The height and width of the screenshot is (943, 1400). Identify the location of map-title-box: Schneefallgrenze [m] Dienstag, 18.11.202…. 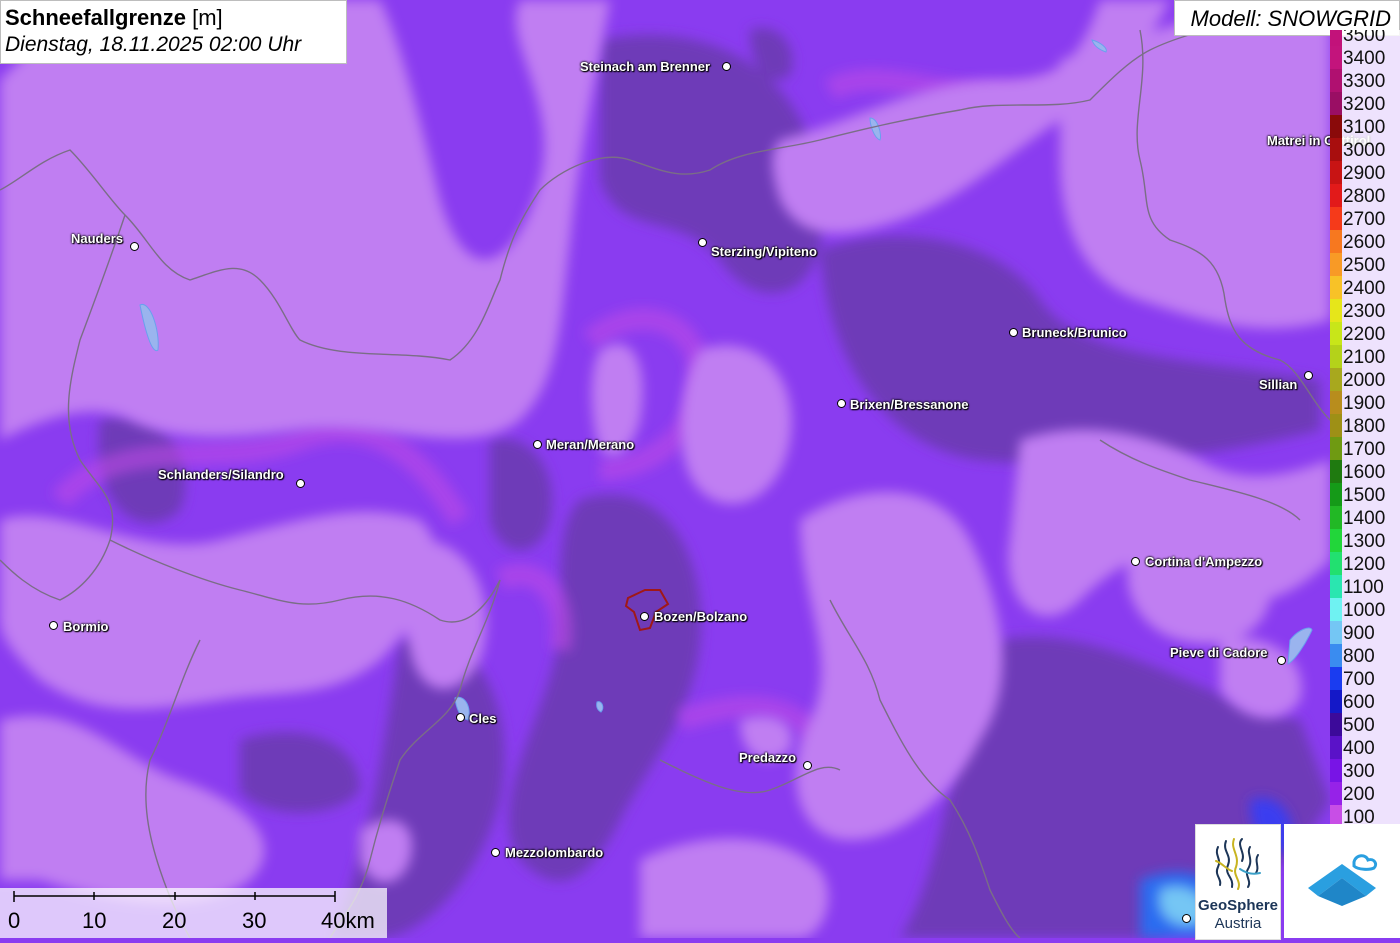
(173, 32).